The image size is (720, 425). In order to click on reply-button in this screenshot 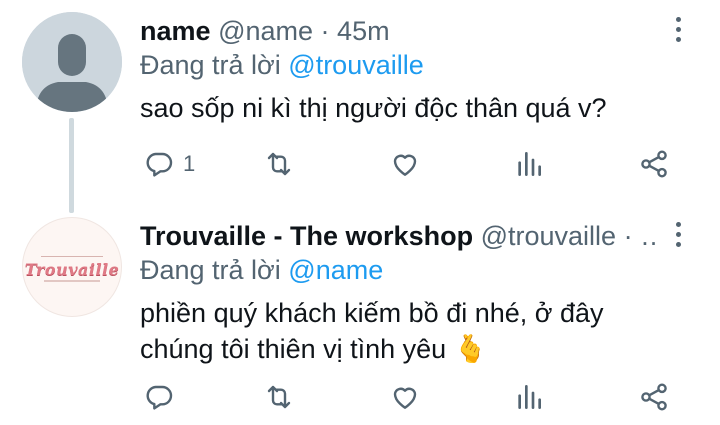, I will do `click(159, 397)`.